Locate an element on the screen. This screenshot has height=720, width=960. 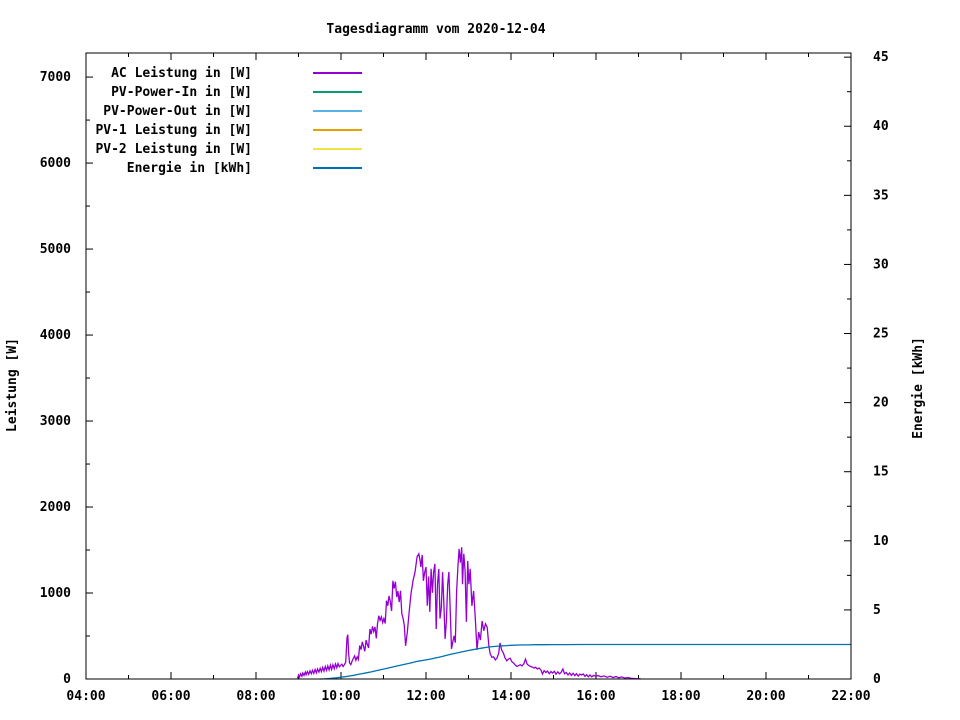
y-tick-label: 7000 is located at coordinates (55, 77).